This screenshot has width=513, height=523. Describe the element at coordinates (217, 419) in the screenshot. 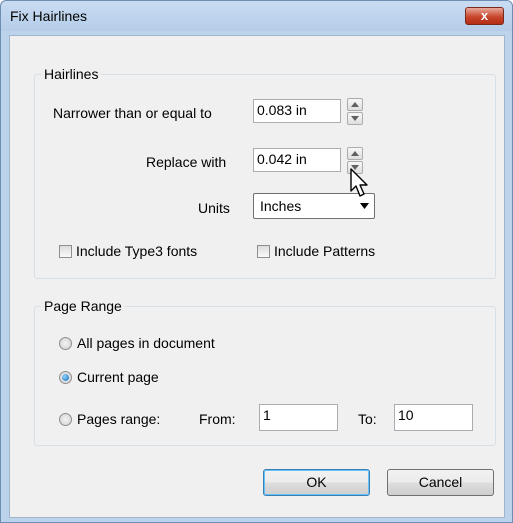

I see `from-label: From:` at that location.